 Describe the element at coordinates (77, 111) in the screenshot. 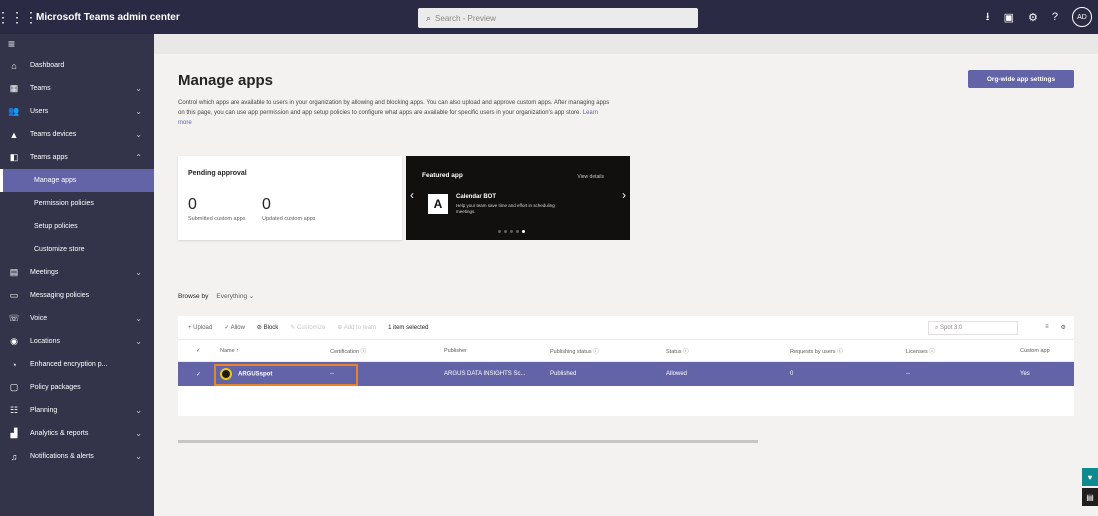

I see `sidebar-item-users: 👥 Users ⌄` at that location.